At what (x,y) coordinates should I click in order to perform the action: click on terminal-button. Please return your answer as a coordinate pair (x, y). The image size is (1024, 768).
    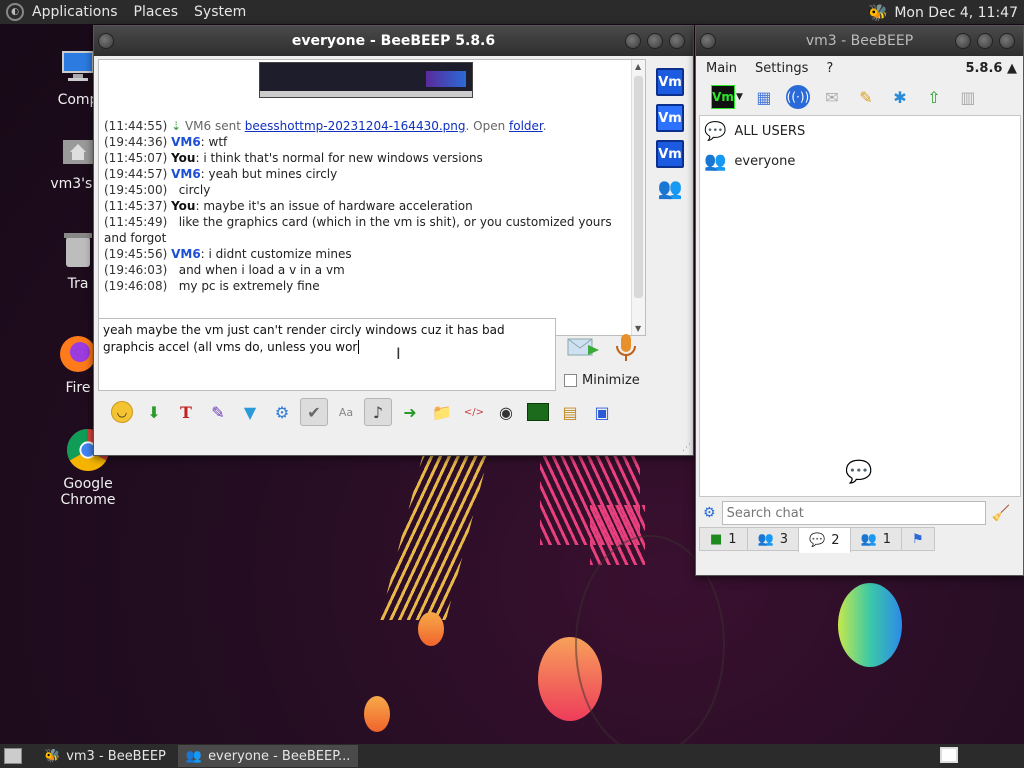
    Looking at the image, I should click on (538, 412).